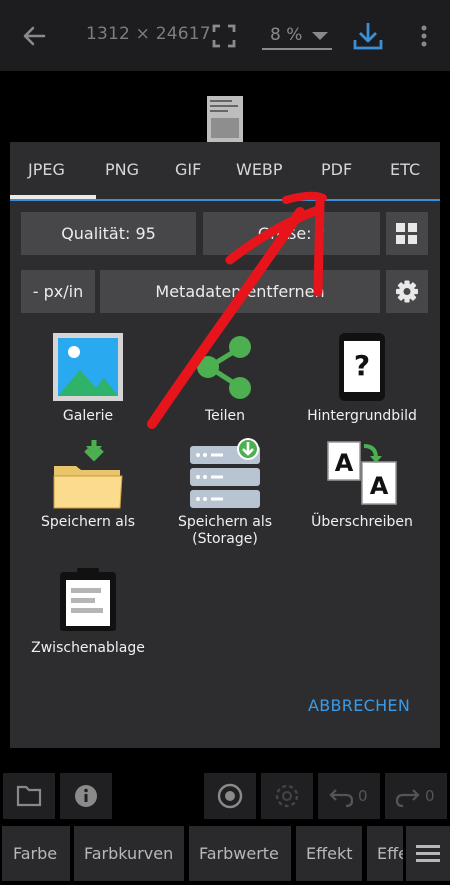 This screenshot has height=885, width=450. I want to click on remove-metadata-label: Metadaten entfernen, so click(240, 291).